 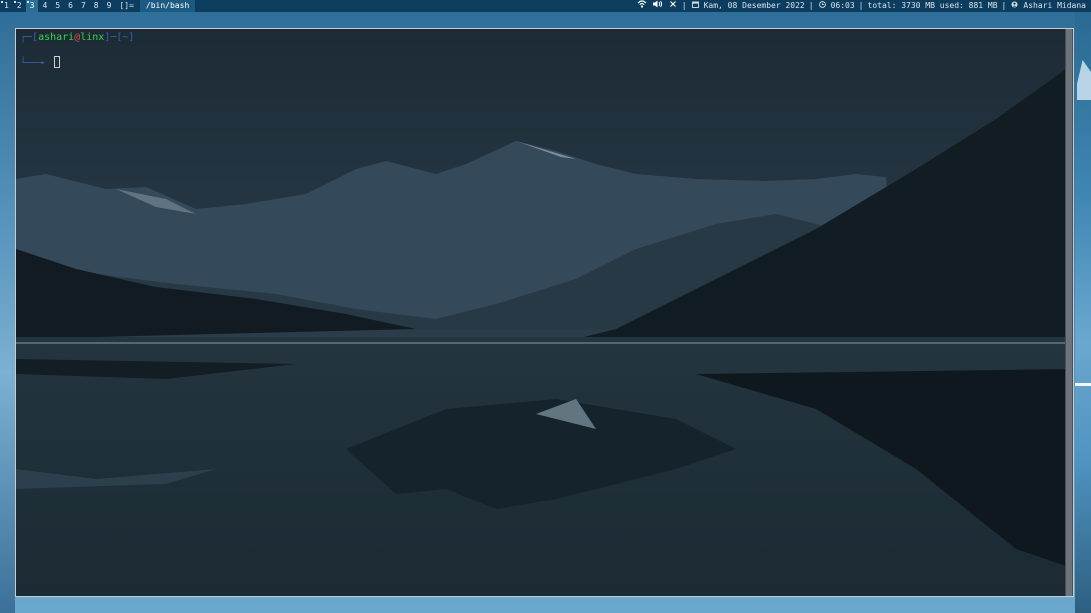 What do you see at coordinates (1084, 80) in the screenshot?
I see `wallpaper-snow` at bounding box center [1084, 80].